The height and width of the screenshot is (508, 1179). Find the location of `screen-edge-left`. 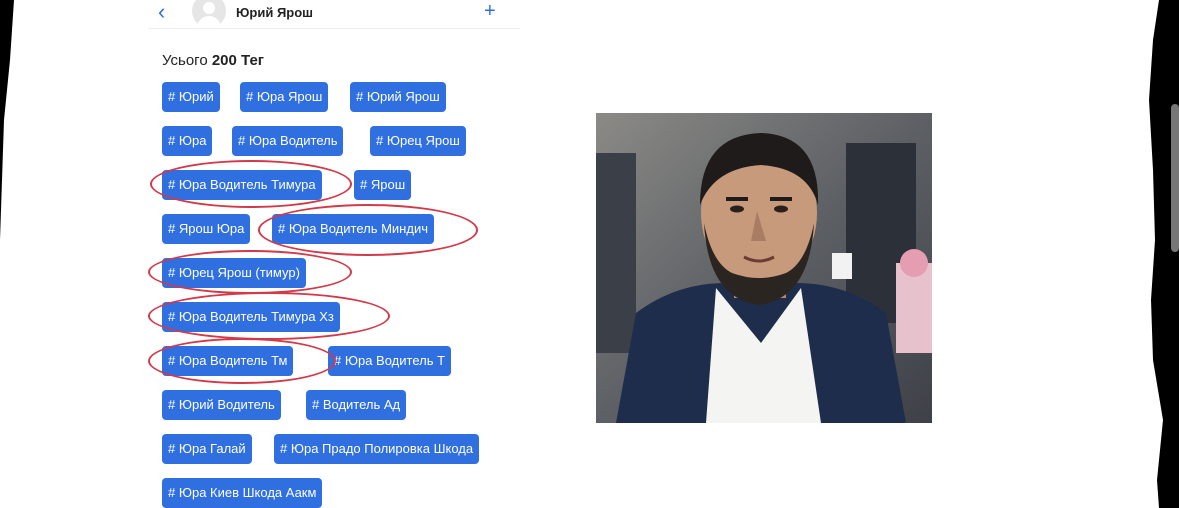

screen-edge-left is located at coordinates (7, 254).